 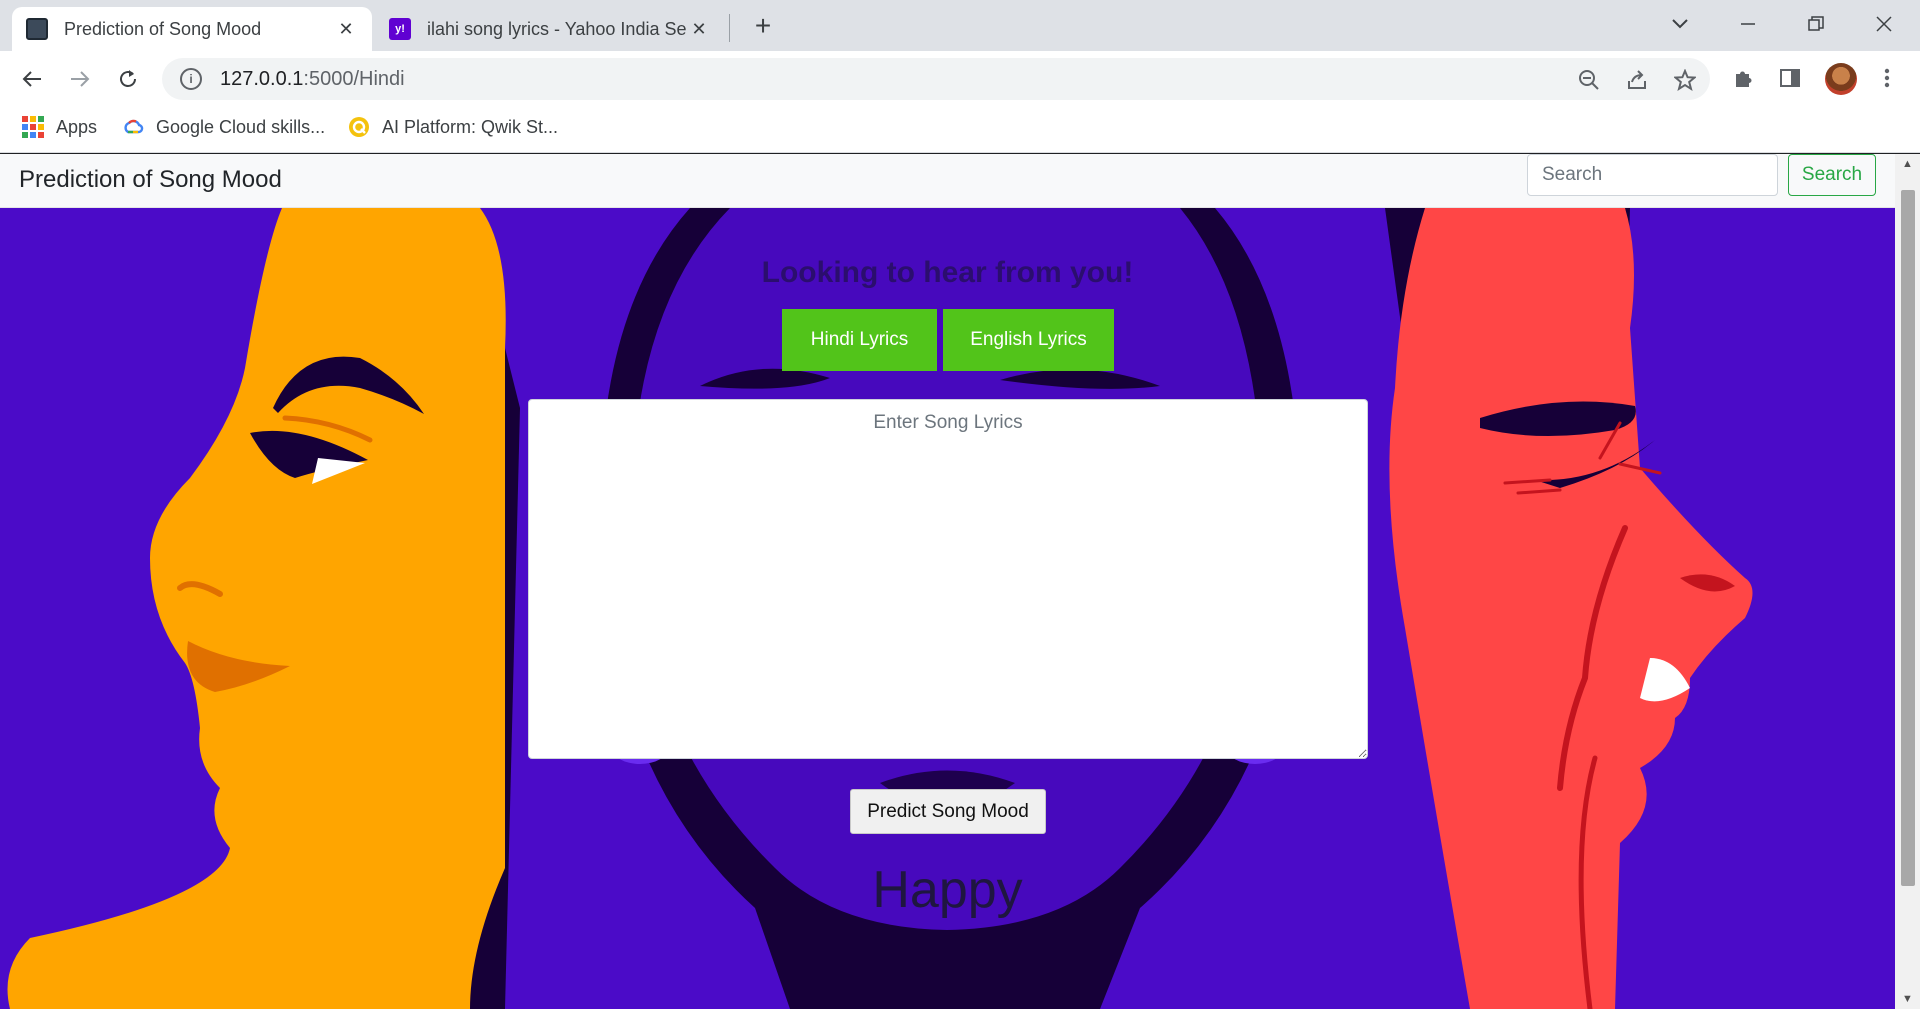 I want to click on site-navbar: Prediction of Song Mood Search, so click(x=947, y=181).